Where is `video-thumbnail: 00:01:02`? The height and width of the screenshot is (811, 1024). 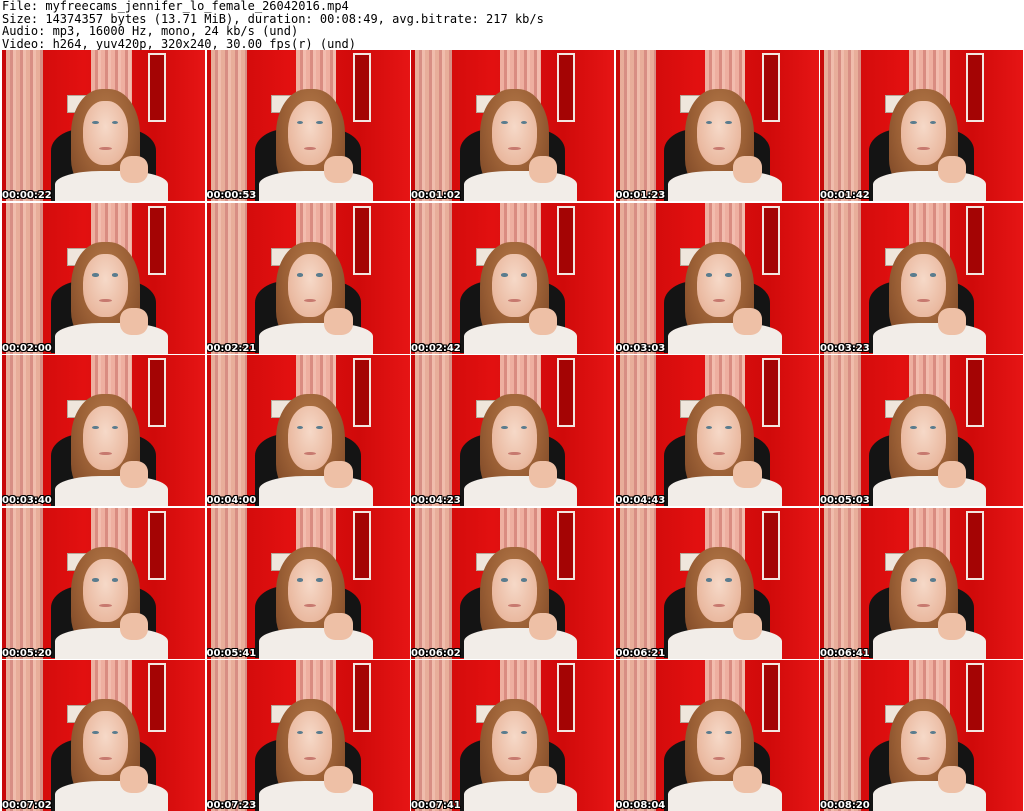 video-thumbnail: 00:01:02 is located at coordinates (512, 125).